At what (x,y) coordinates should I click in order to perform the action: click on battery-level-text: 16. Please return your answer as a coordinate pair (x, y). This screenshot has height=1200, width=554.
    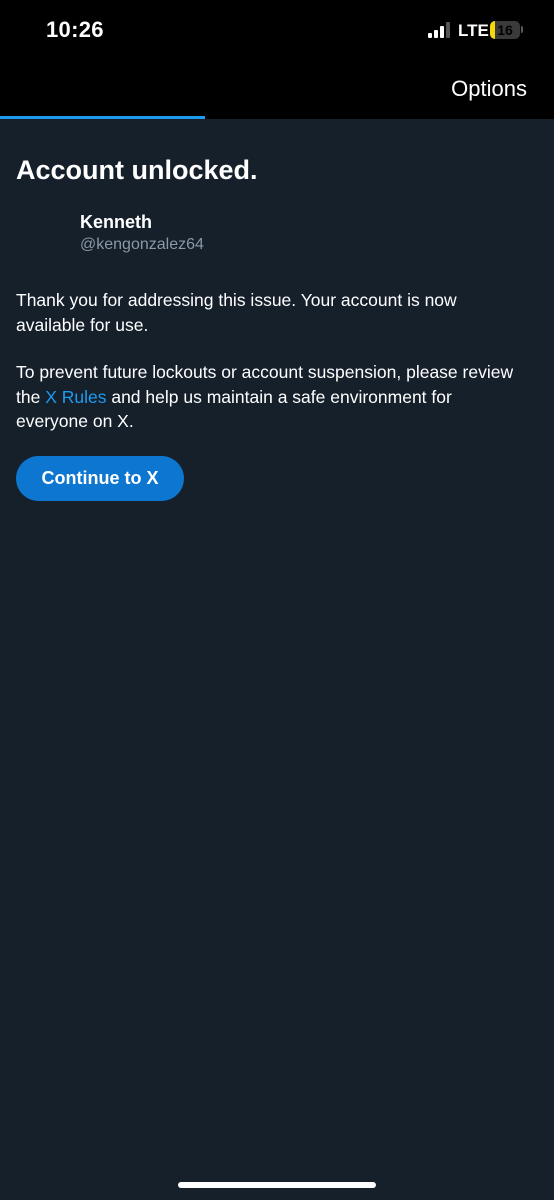
    Looking at the image, I should click on (505, 30).